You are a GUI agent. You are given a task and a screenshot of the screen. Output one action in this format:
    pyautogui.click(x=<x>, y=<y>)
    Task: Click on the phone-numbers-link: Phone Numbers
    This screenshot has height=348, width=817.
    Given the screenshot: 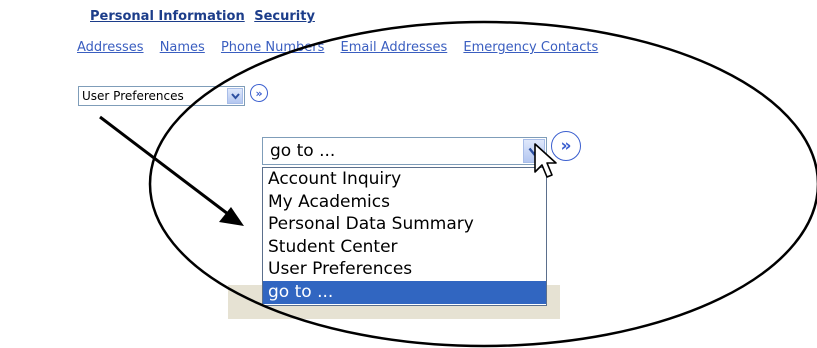 What is the action you would take?
    pyautogui.click(x=272, y=47)
    